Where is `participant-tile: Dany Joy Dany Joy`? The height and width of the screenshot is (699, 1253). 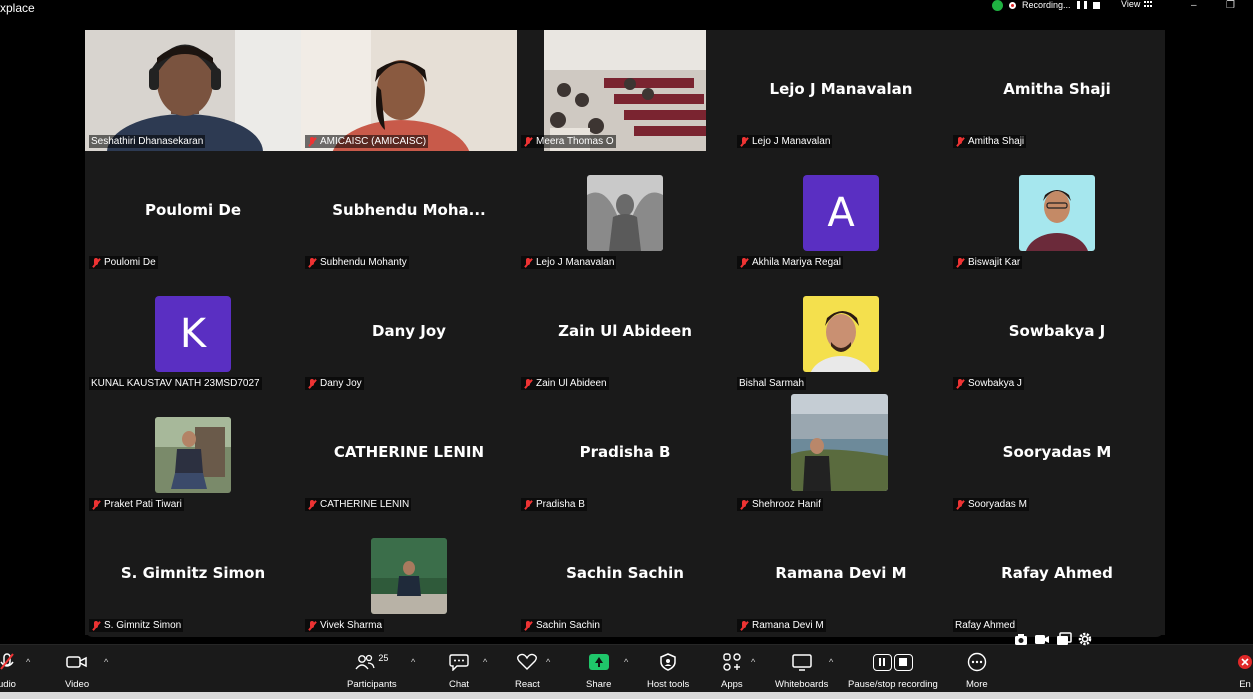
participant-tile: Dany Joy Dany Joy is located at coordinates (409, 332).